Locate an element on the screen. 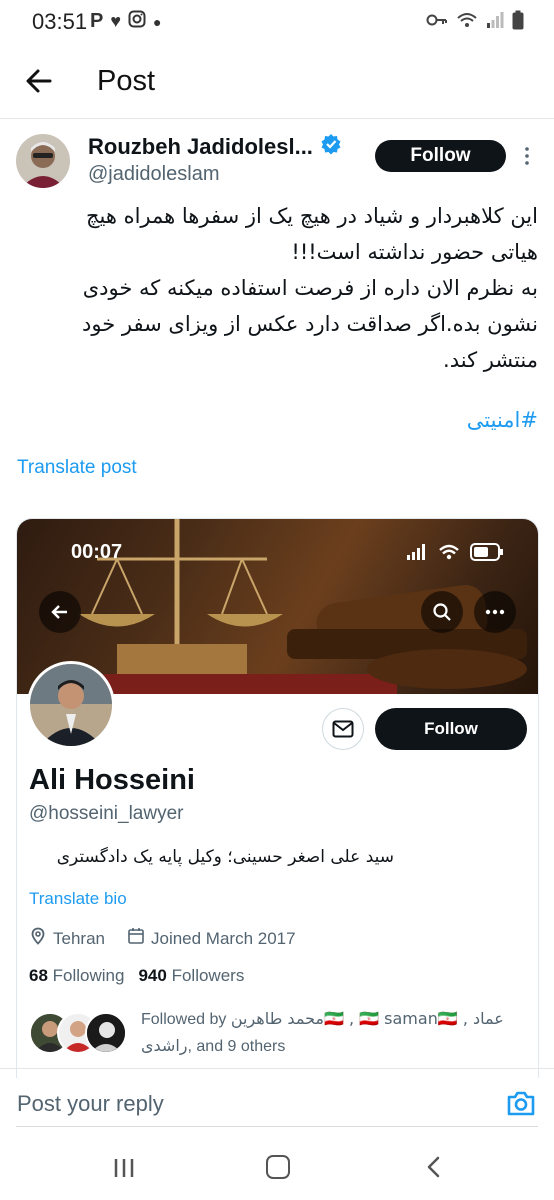 The image size is (554, 1200). author-avatar is located at coordinates (43, 161).